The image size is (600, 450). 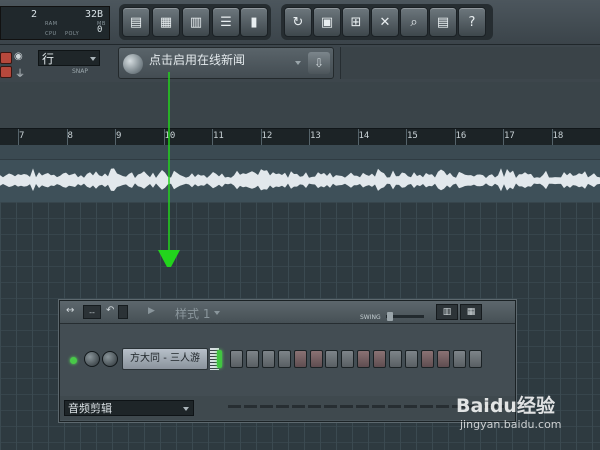 I want to click on channel-rack: 方大同 - 三人游, so click(x=287, y=360).